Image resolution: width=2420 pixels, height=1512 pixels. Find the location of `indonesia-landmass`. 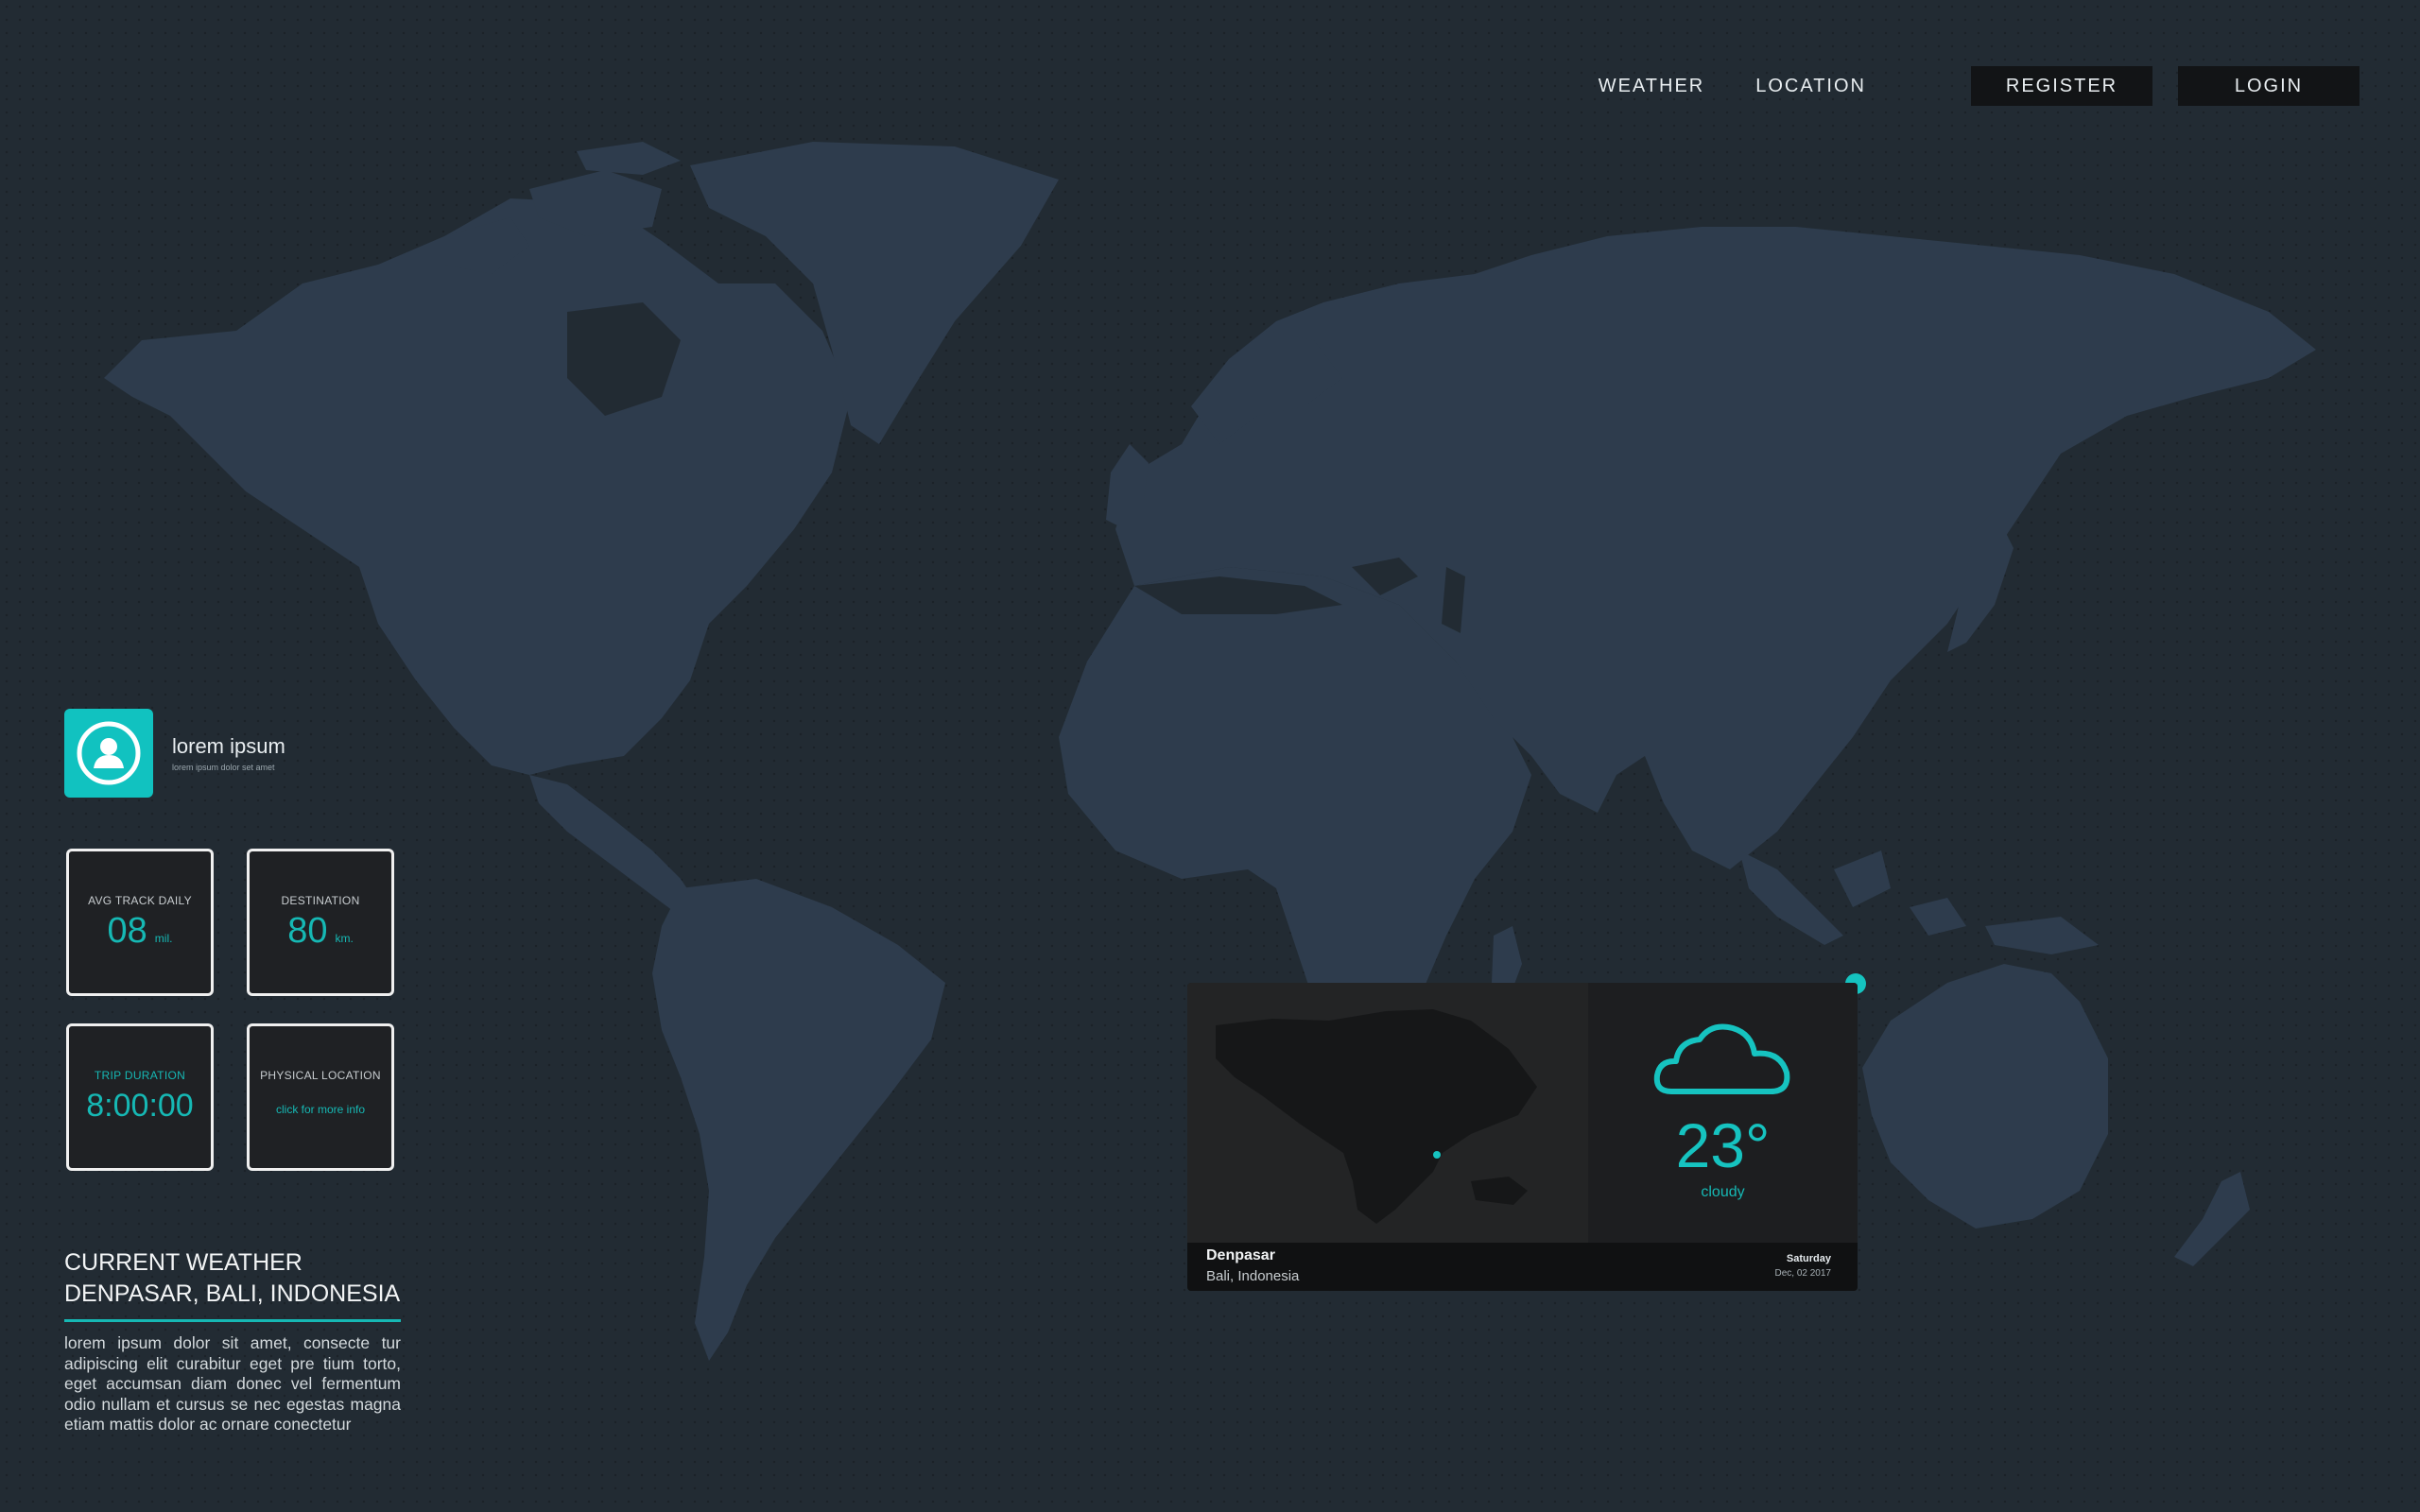

indonesia-landmass is located at coordinates (1919, 902).